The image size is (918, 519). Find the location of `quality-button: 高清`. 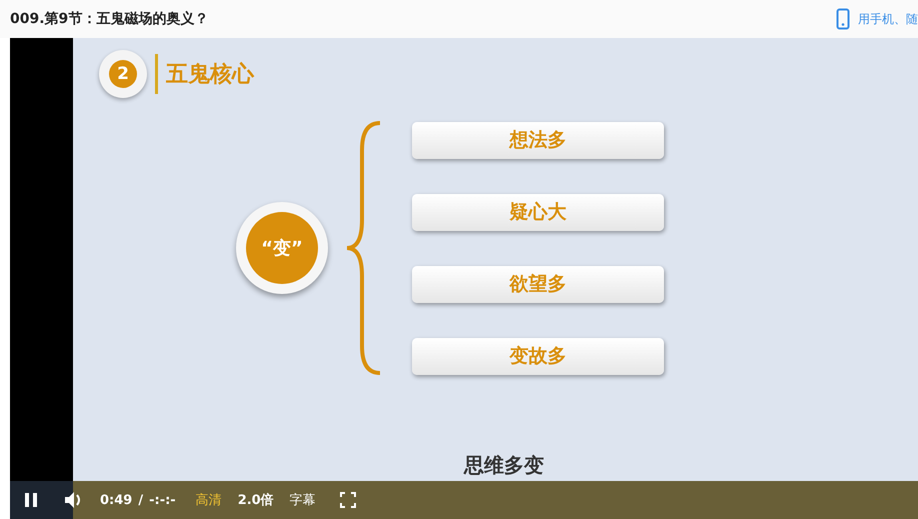

quality-button: 高清 is located at coordinates (209, 500).